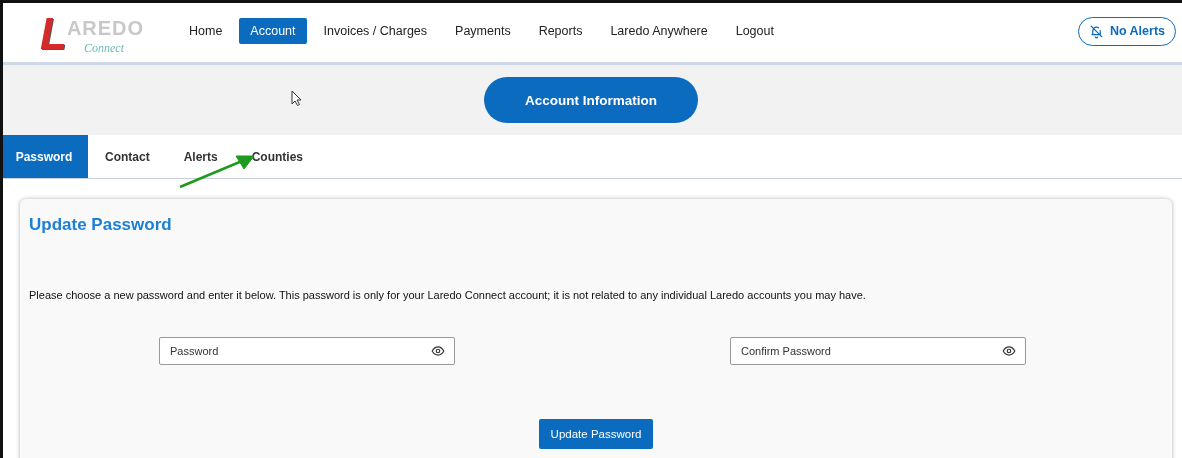 The width and height of the screenshot is (1182, 458). I want to click on nav-link: Payments, so click(483, 31).